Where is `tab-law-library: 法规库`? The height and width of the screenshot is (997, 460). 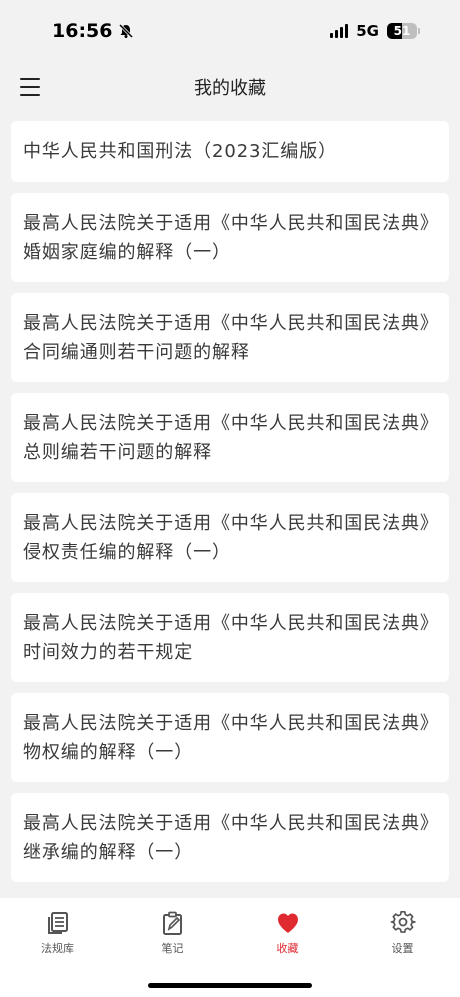 tab-law-library: 法规库 is located at coordinates (57, 947).